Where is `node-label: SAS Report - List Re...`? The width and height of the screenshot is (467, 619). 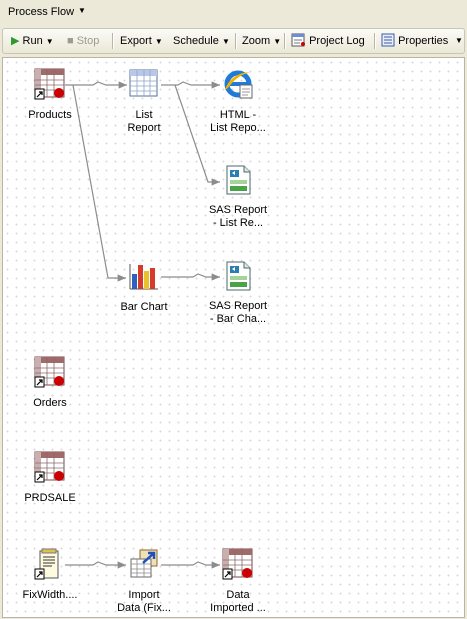
node-label: SAS Report - List Re... is located at coordinates (238, 216).